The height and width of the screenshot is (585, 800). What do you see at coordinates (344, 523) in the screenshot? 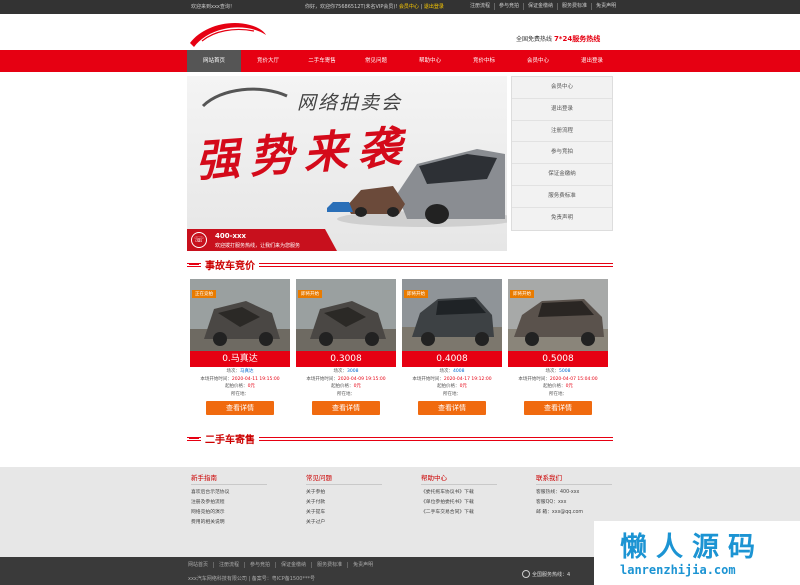
I see `footer-link: 关于过户` at bounding box center [344, 523].